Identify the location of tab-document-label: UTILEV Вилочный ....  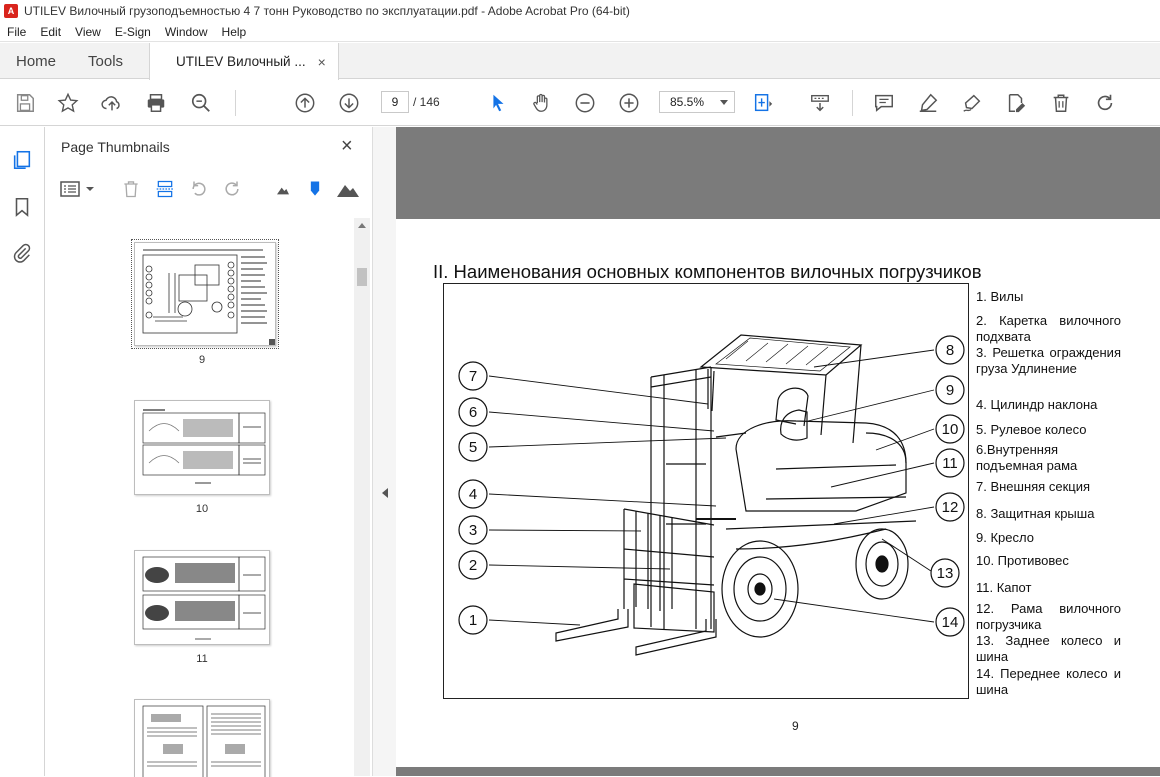
(241, 61).